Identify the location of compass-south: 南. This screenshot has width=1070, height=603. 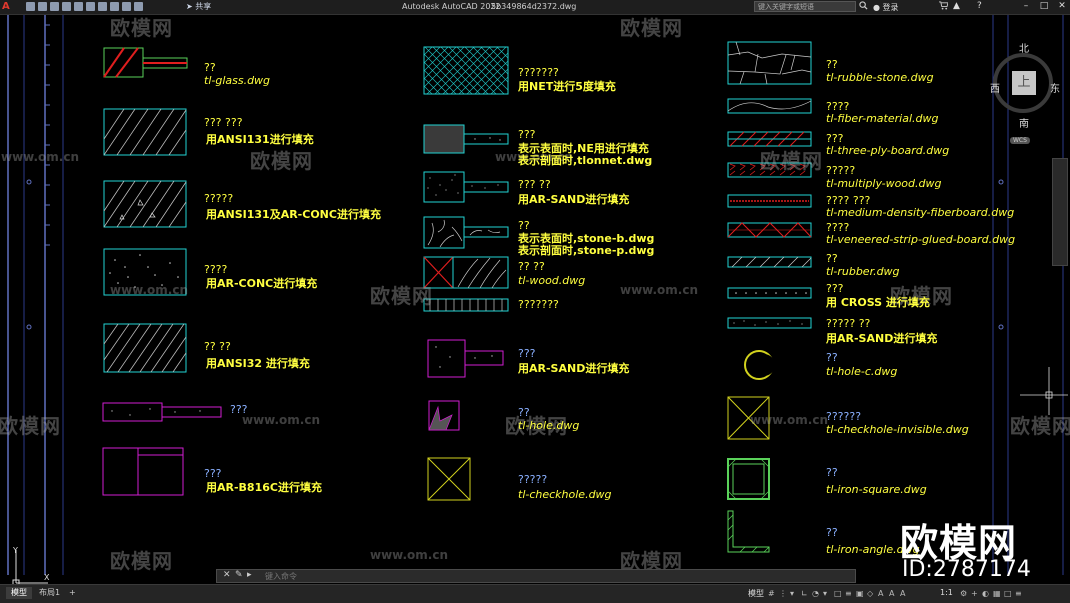
(1024, 122).